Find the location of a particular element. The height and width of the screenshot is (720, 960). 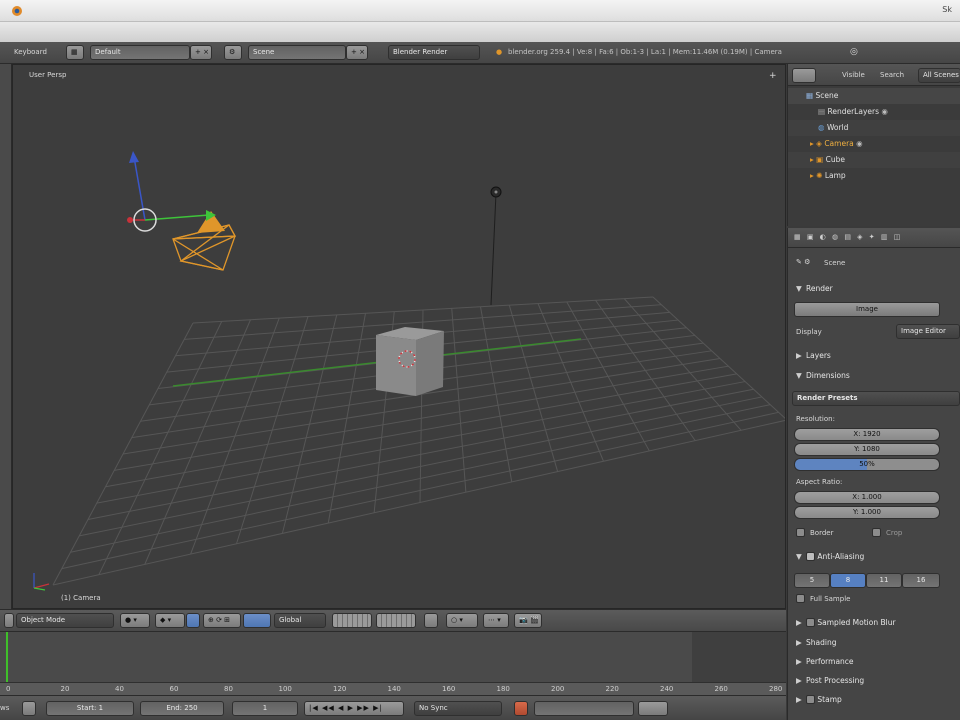

aa-samples-5: 5 is located at coordinates (812, 580).